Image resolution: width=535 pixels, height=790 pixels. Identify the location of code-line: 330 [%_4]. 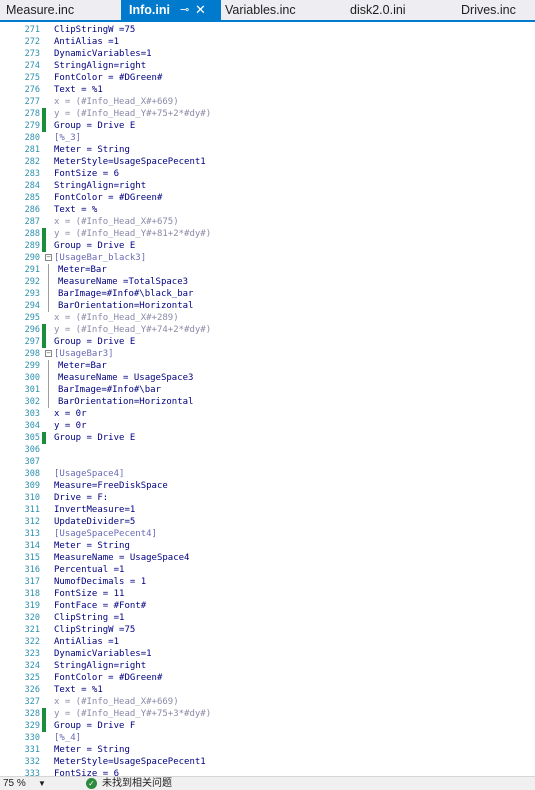
(267, 738).